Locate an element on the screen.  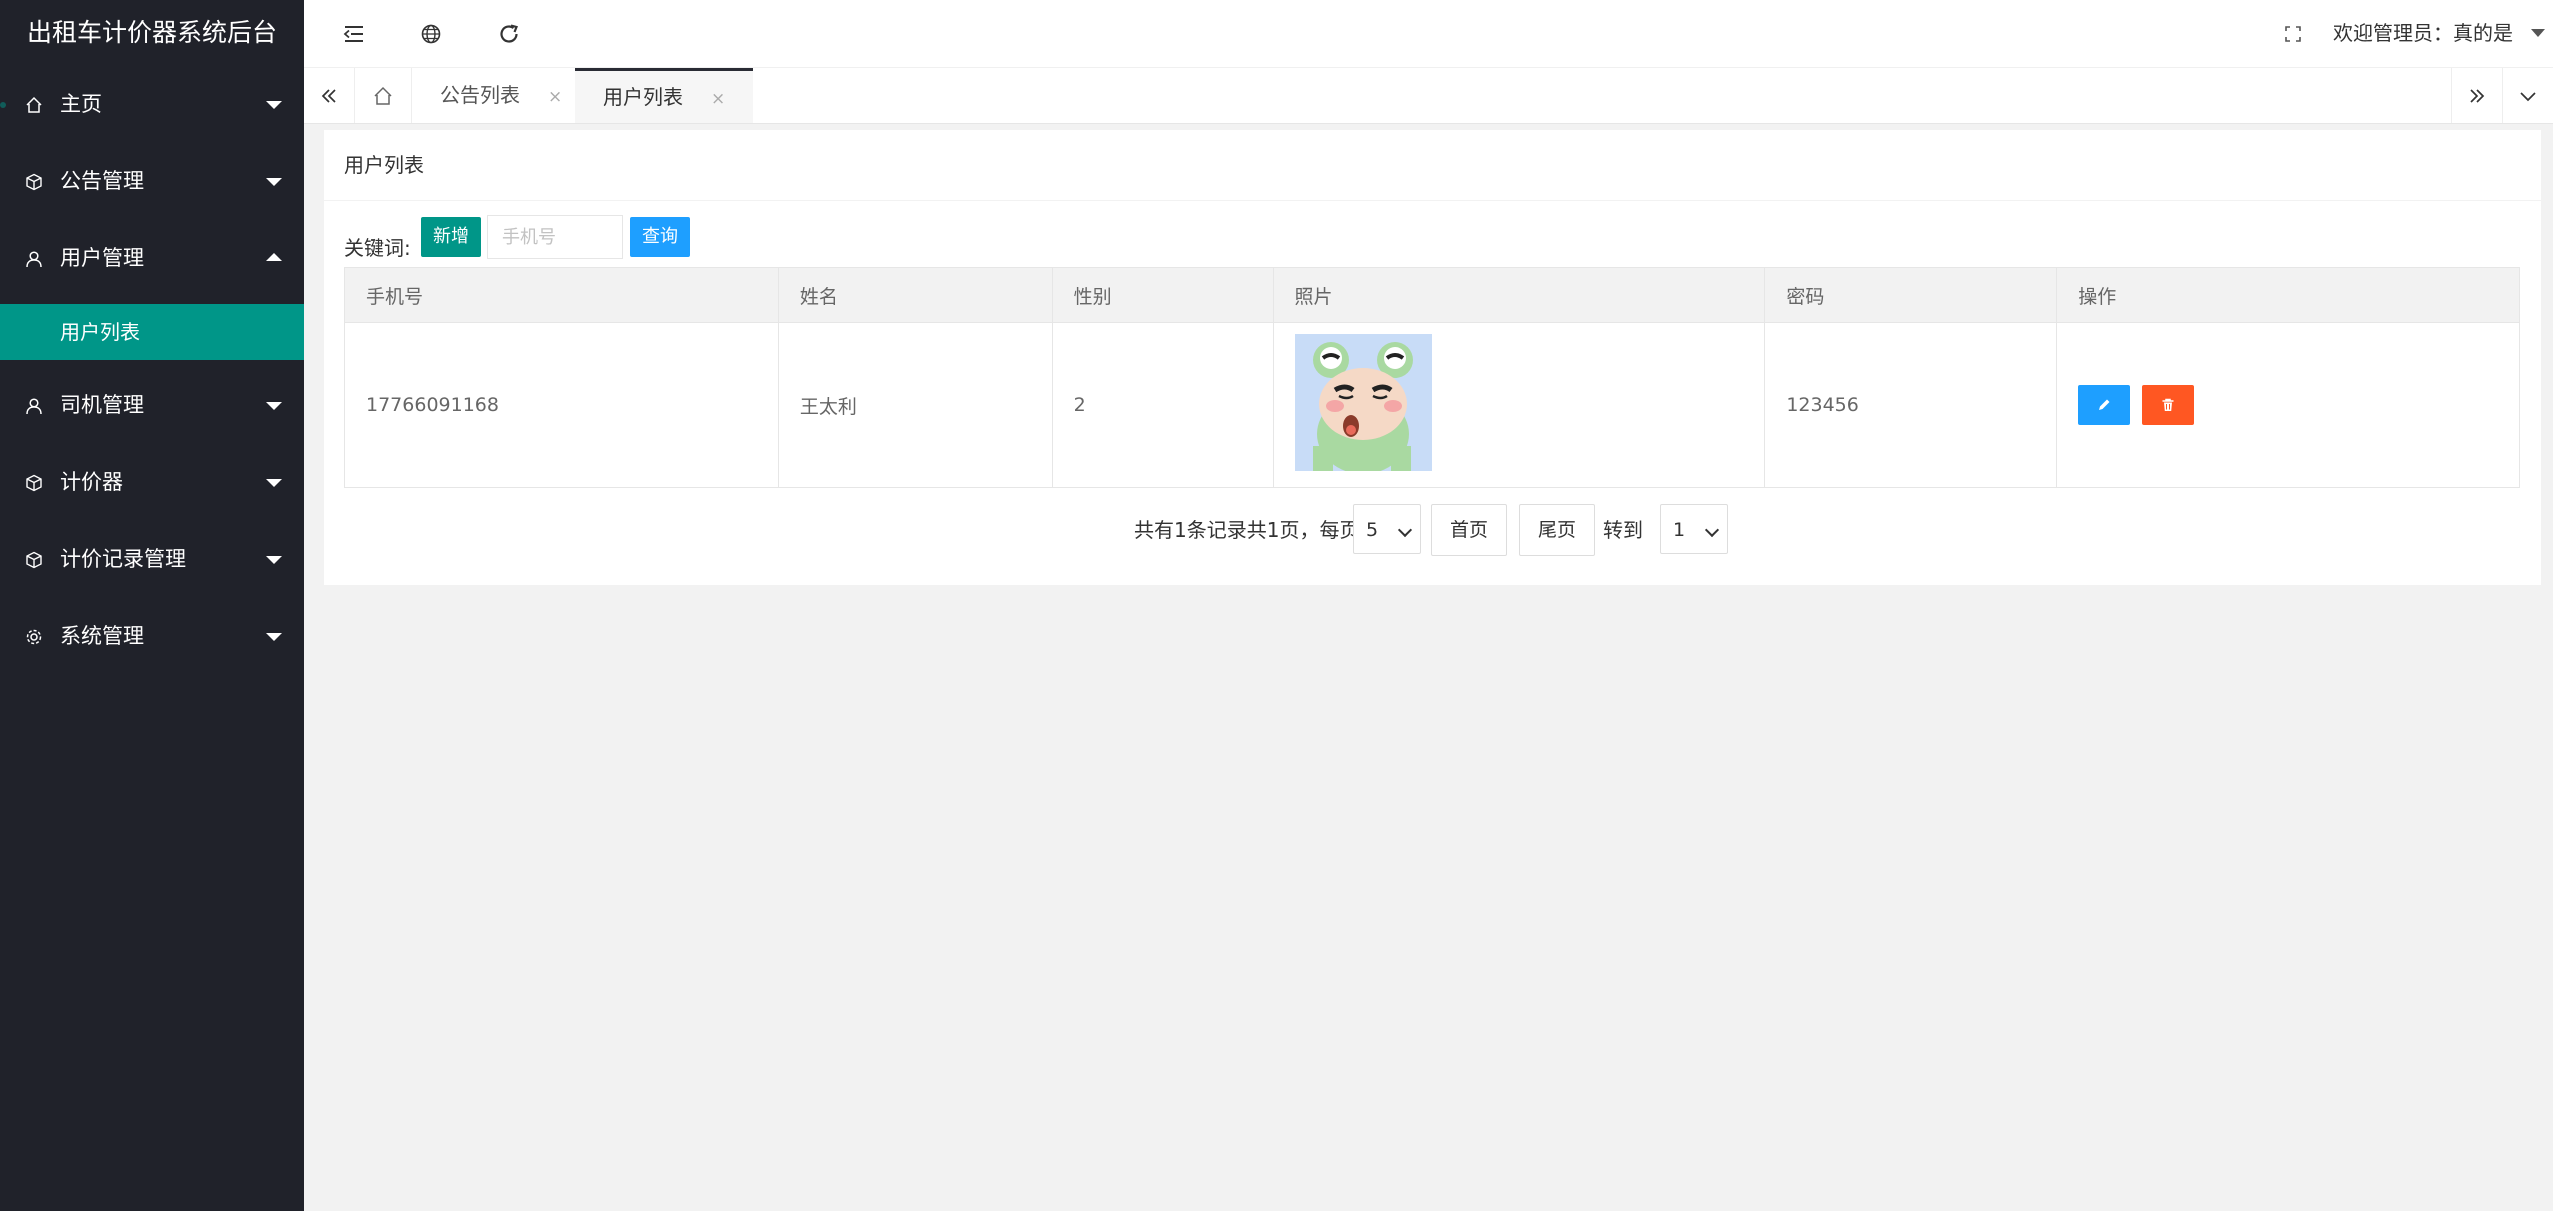
gear-icon is located at coordinates (34, 636).